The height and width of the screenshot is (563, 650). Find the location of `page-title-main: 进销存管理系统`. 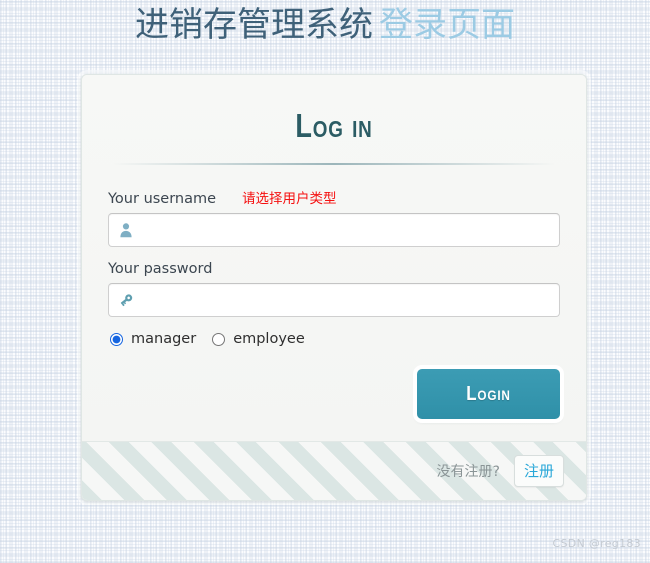

page-title-main: 进销存管理系统 is located at coordinates (254, 25).